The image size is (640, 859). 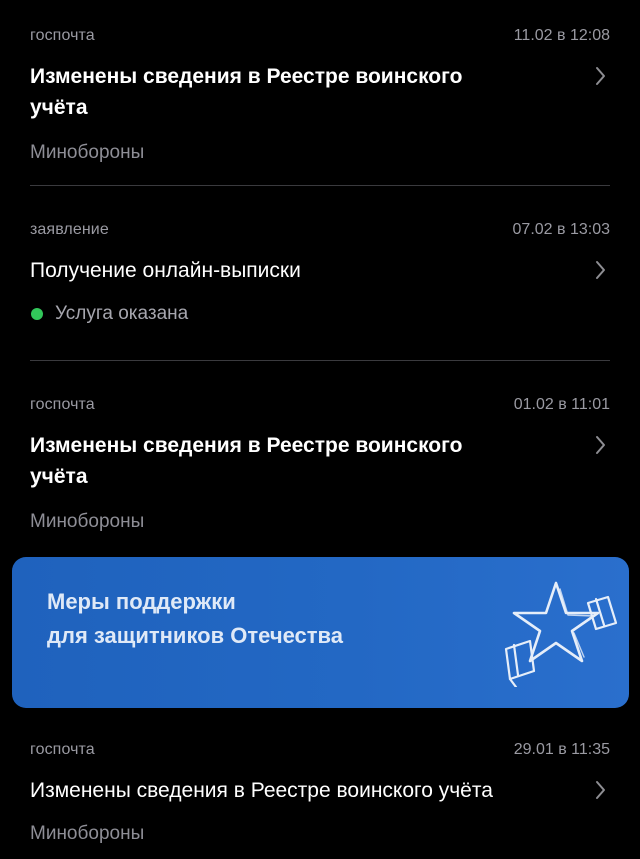 What do you see at coordinates (561, 749) in the screenshot?
I see `notification-date: 29.01 в 11:35` at bounding box center [561, 749].